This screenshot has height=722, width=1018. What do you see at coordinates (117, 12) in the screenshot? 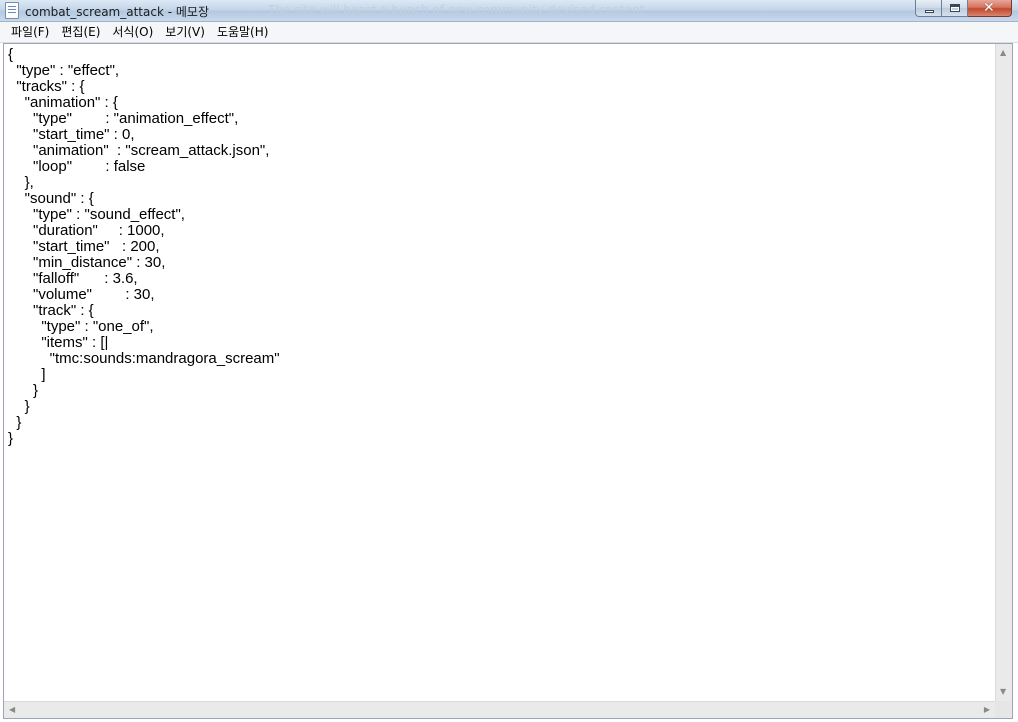
I see `window-title: combat_scream_attack - 메모장` at bounding box center [117, 12].